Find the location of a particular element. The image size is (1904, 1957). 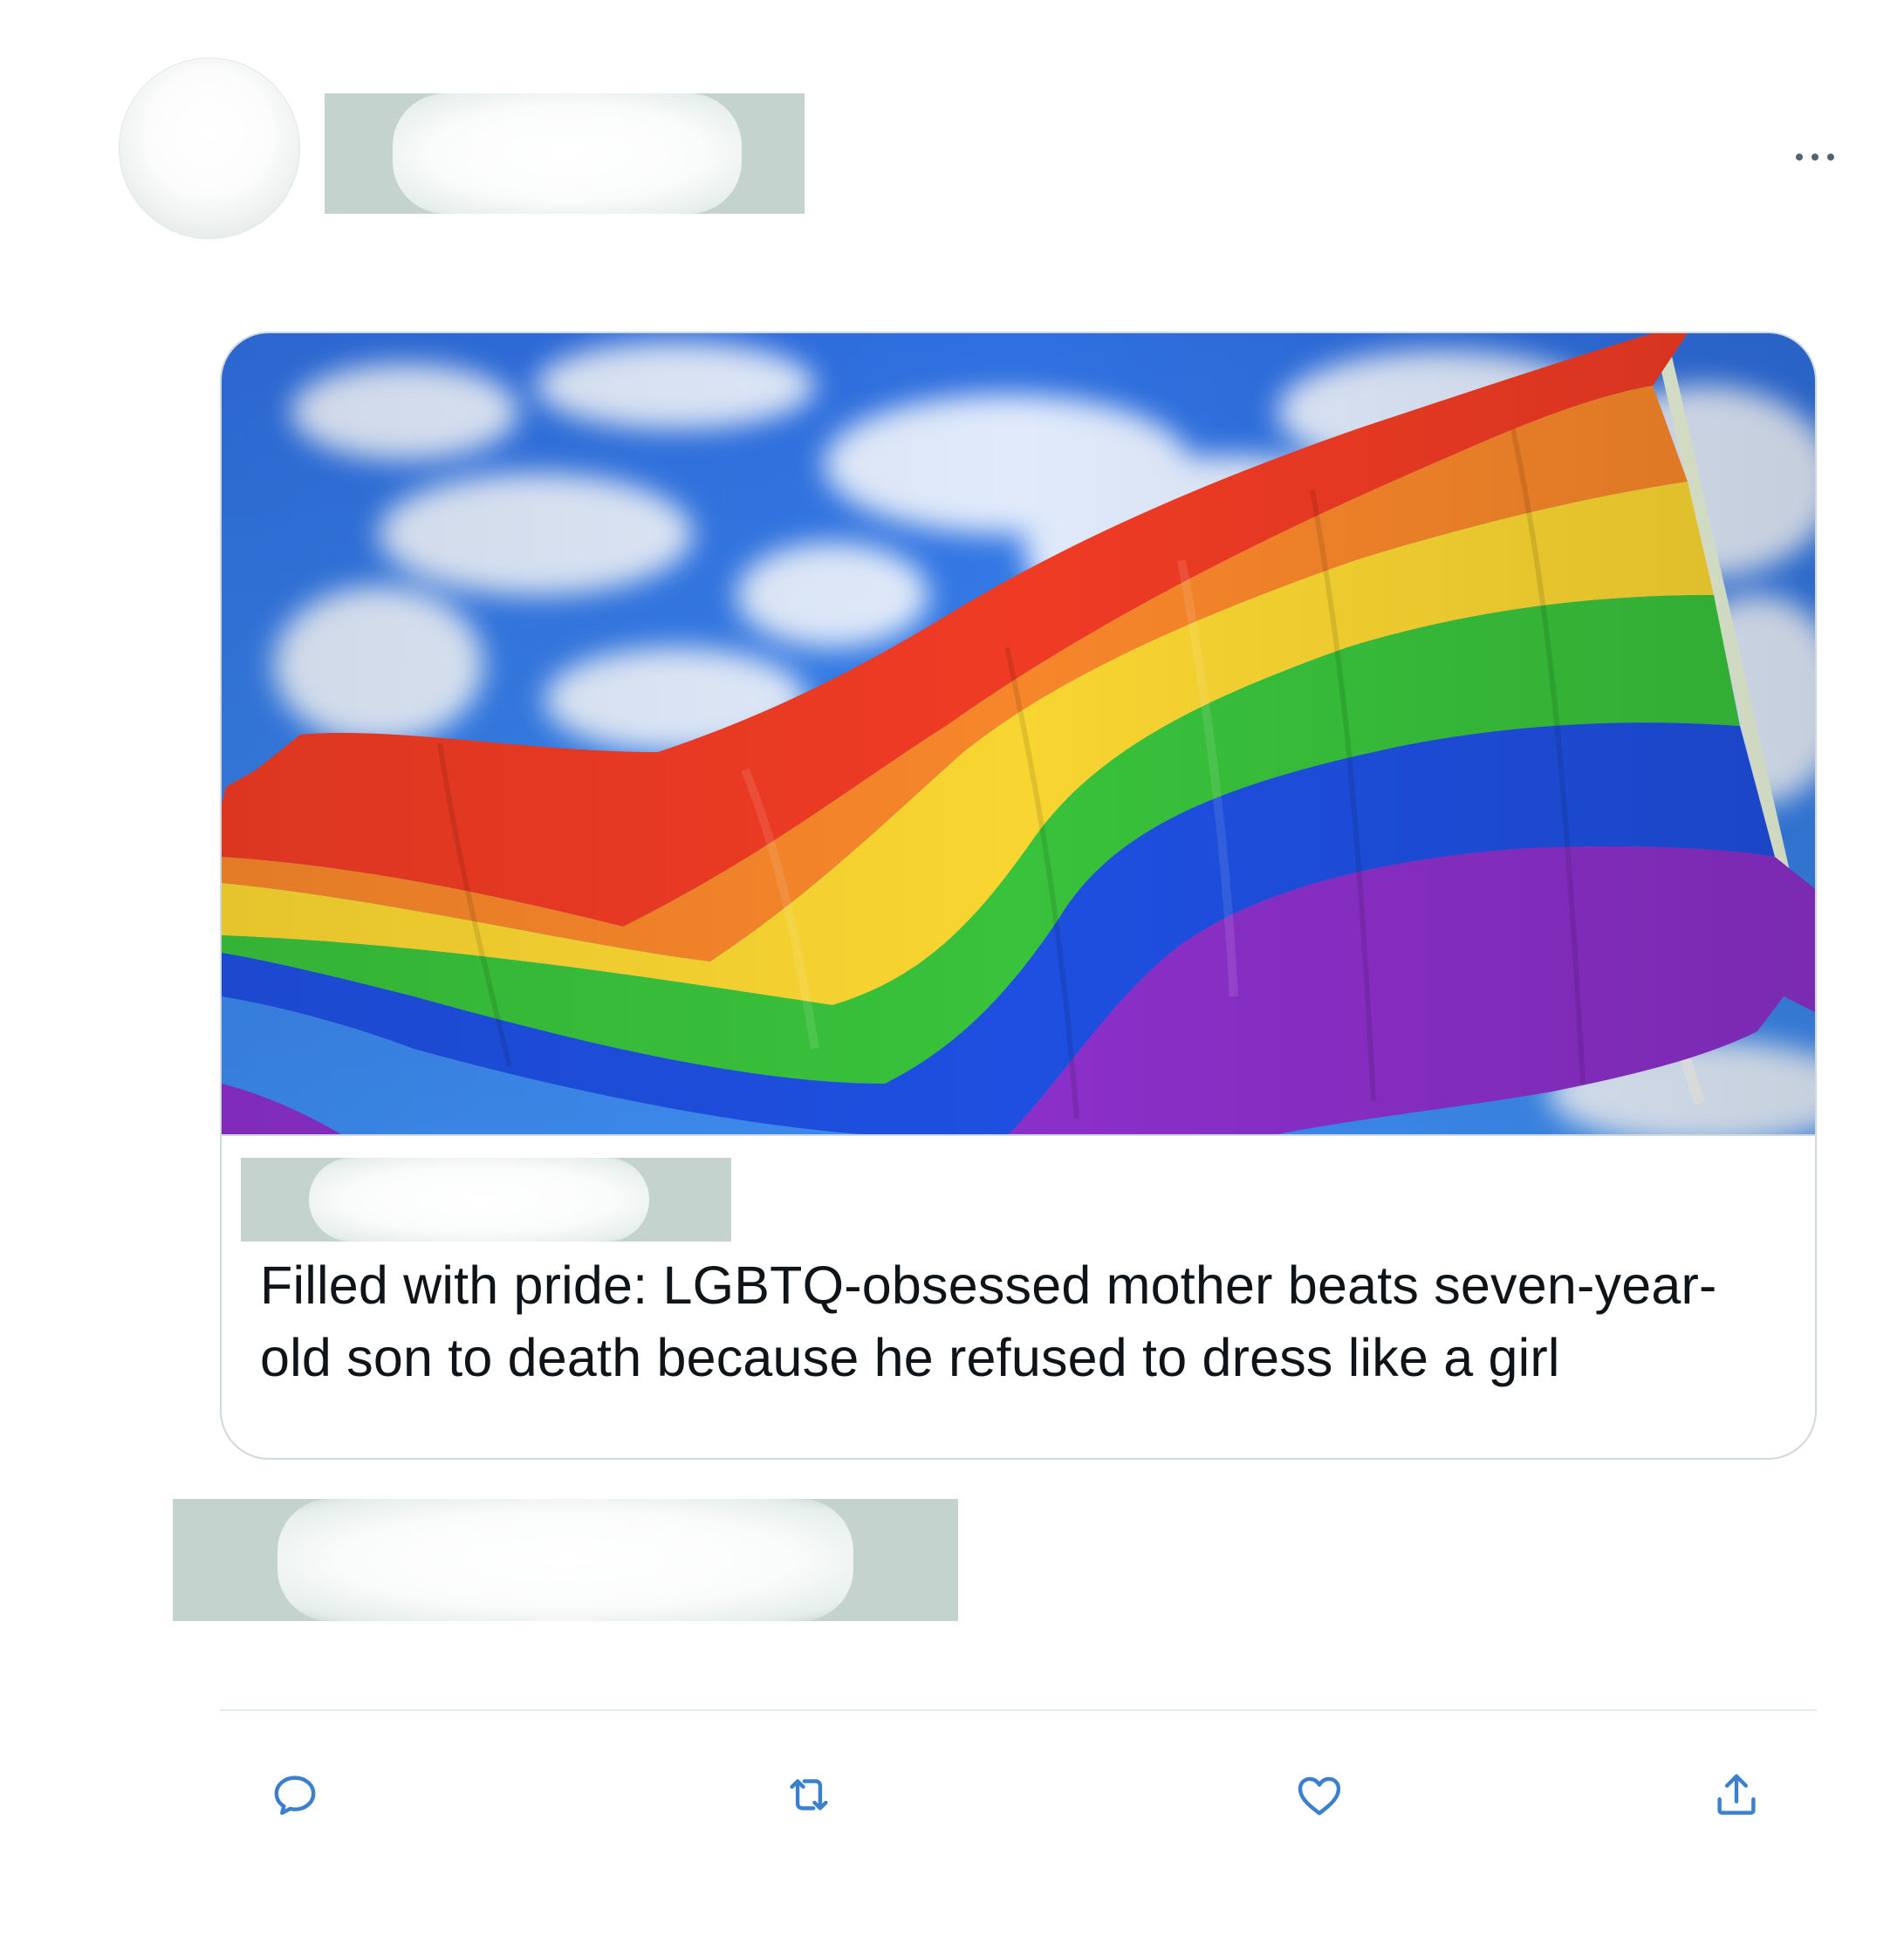

author-avatar is located at coordinates (209, 148).